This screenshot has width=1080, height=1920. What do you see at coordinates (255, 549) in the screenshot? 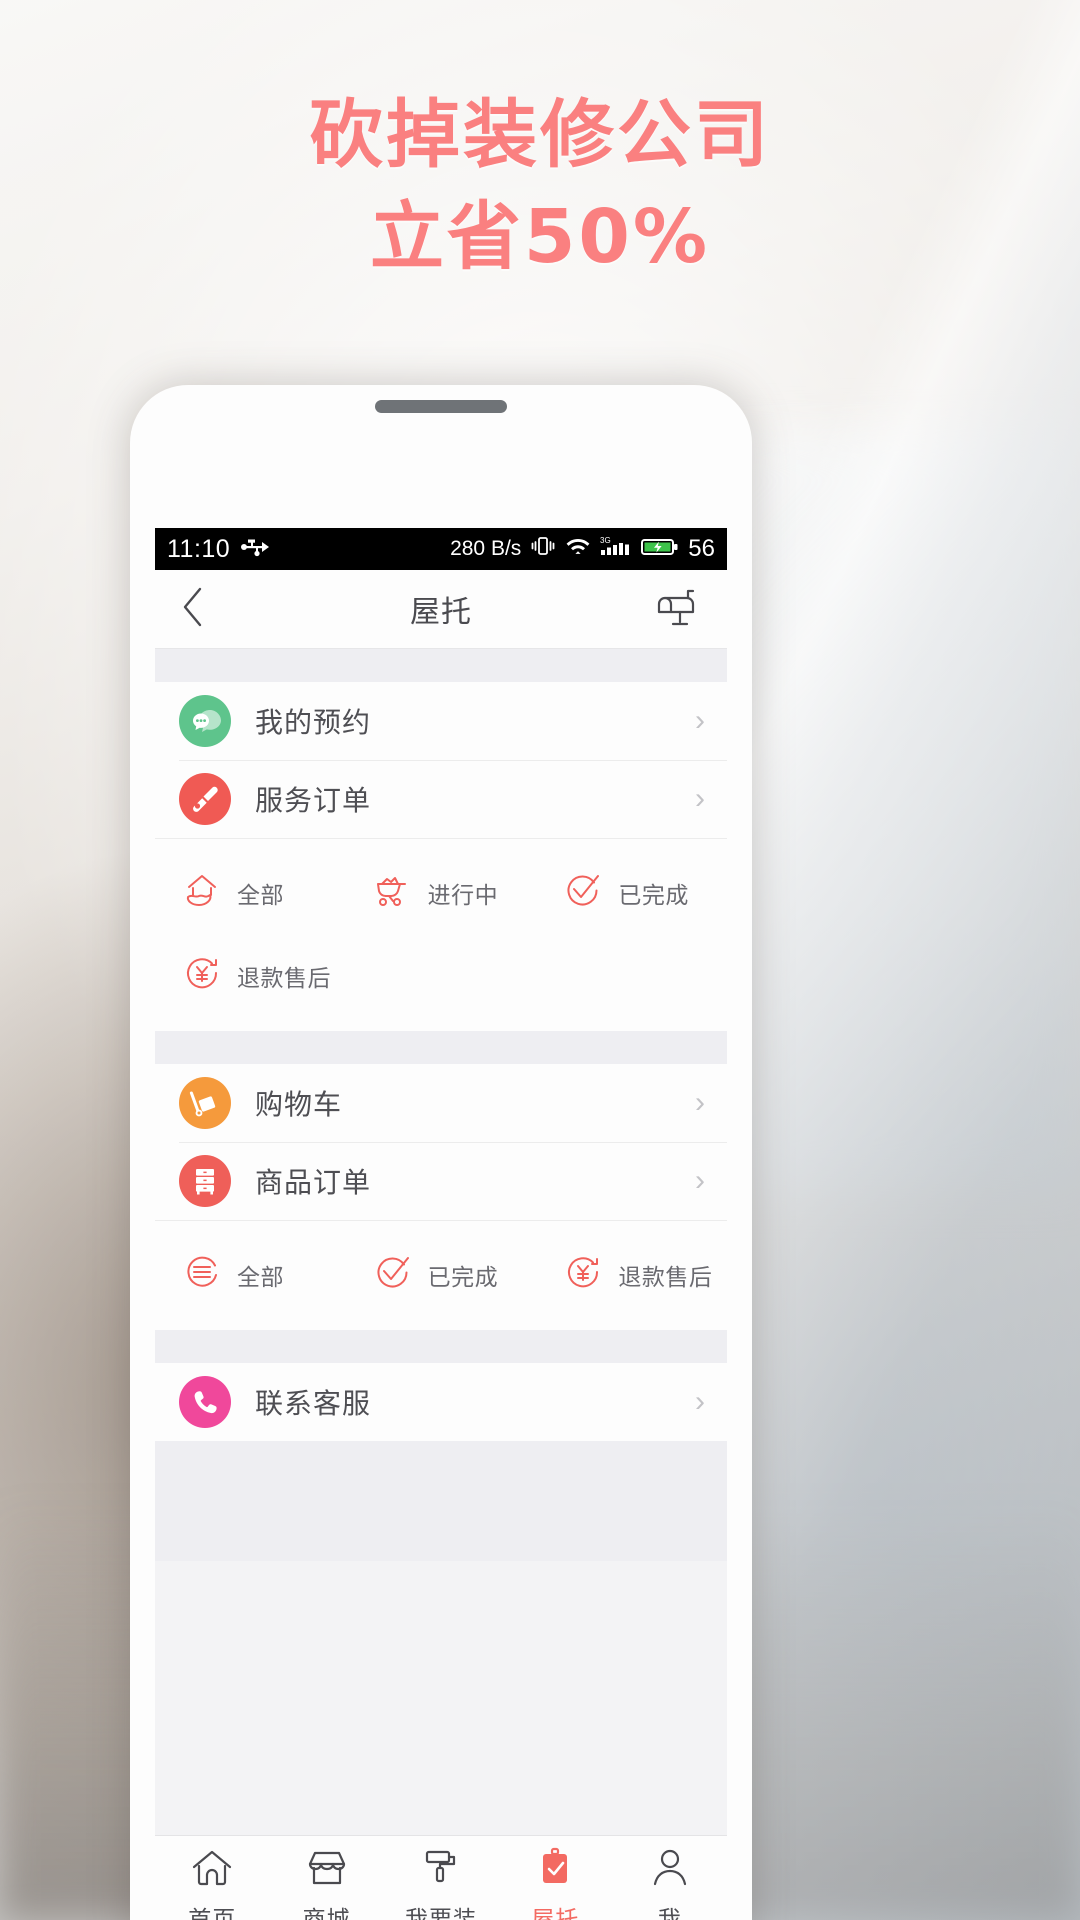
I see `usb-icon` at bounding box center [255, 549].